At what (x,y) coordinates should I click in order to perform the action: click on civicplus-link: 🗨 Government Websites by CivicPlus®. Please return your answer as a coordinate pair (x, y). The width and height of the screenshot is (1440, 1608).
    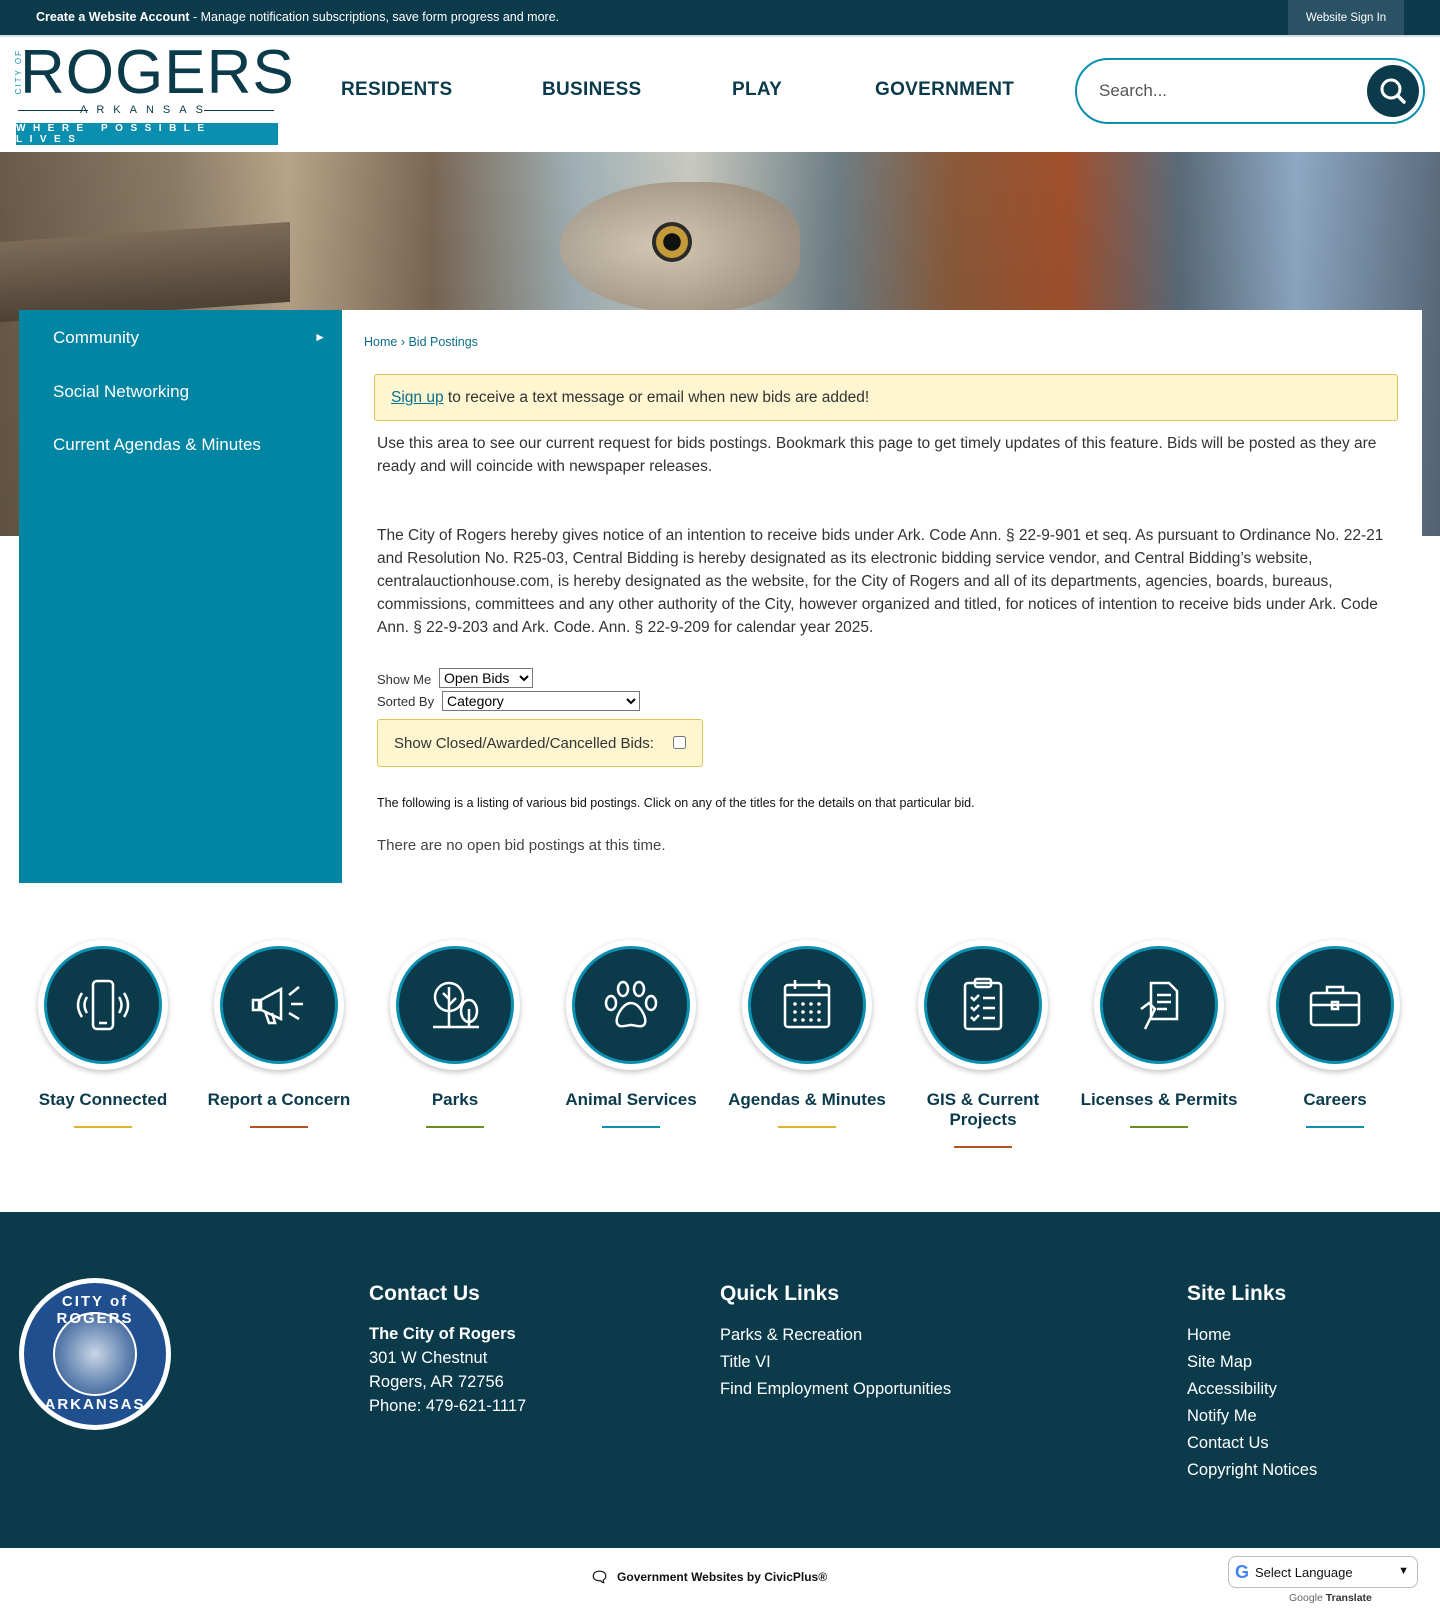
    Looking at the image, I should click on (708, 1577).